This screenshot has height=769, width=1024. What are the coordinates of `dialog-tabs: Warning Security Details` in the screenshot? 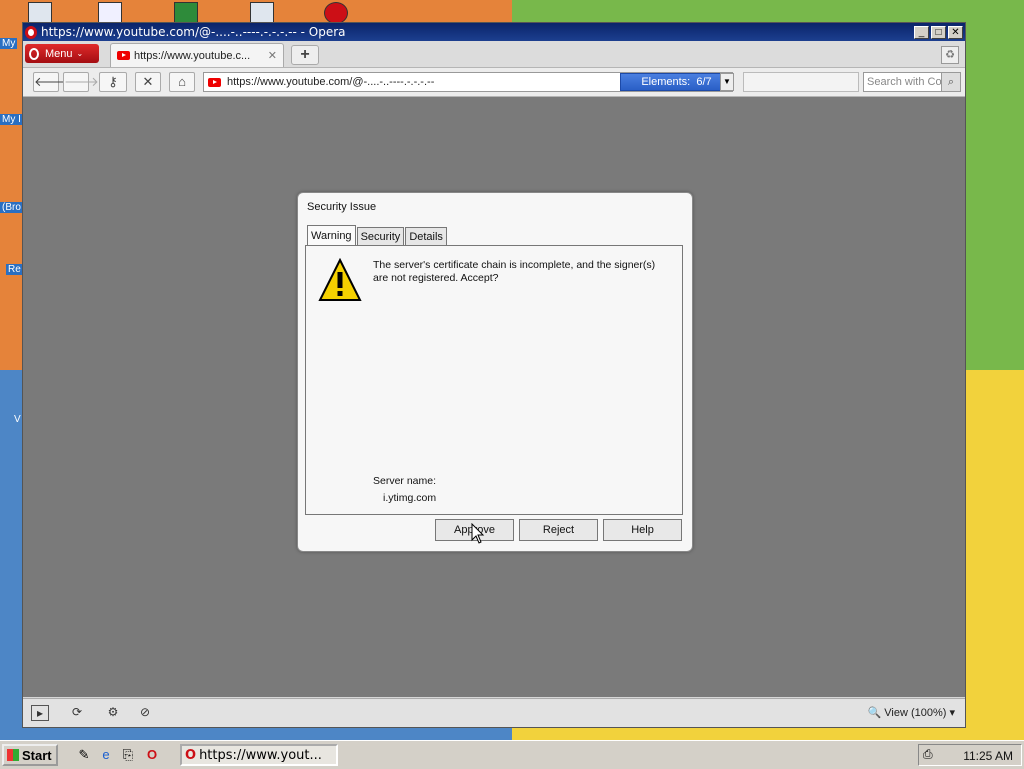 It's located at (377, 235).